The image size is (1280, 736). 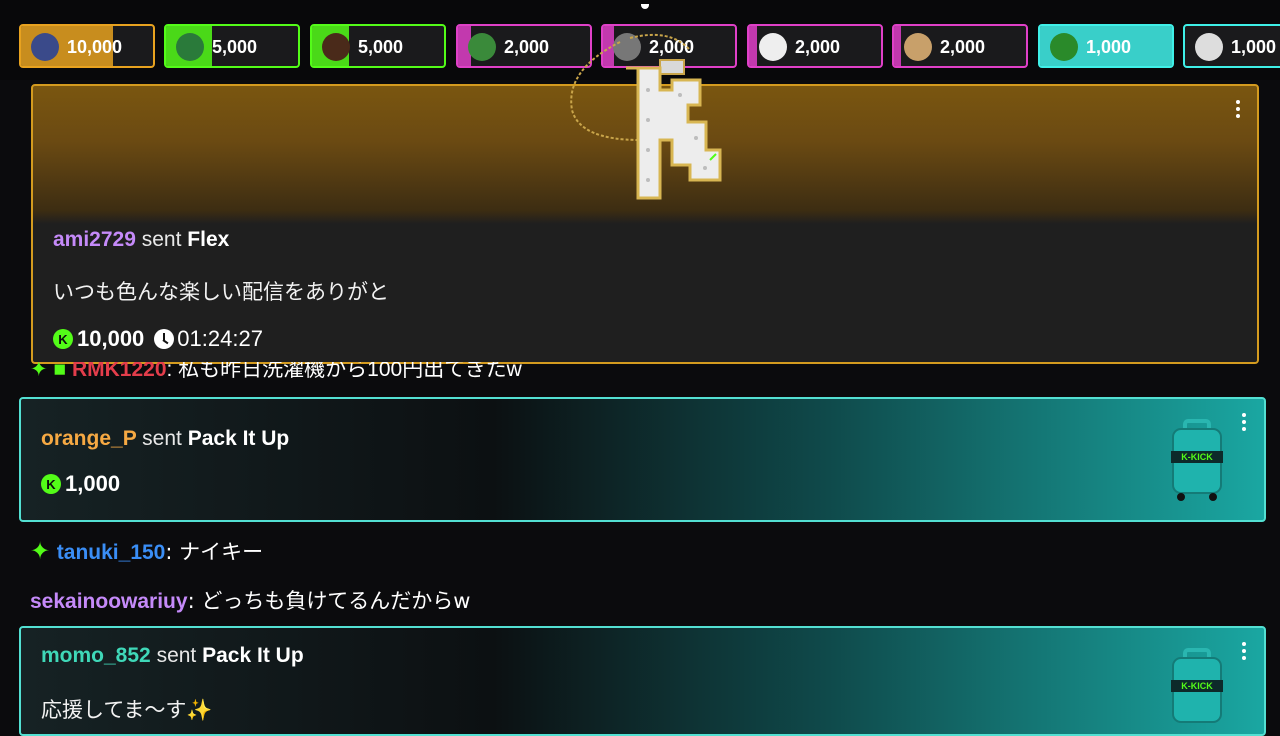 I want to click on chat-message: : 私も昨日洗濯機から100円出てきたw, so click(x=344, y=371).